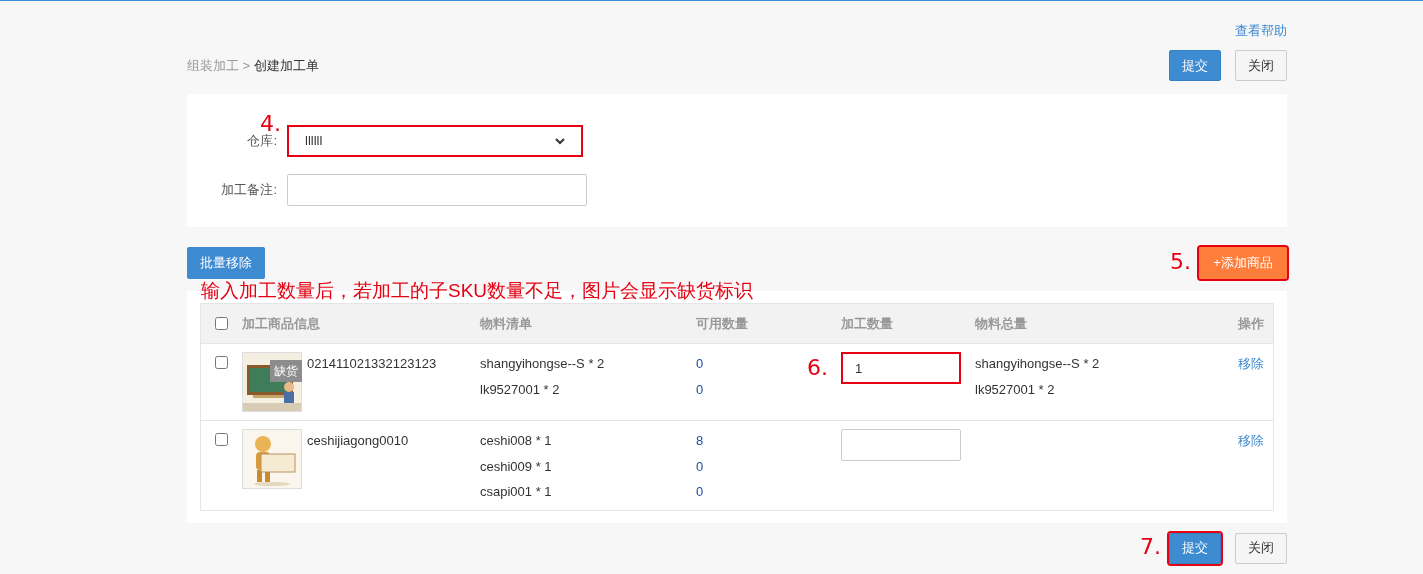 The width and height of the screenshot is (1423, 574). Describe the element at coordinates (1261, 30) in the screenshot. I see `help-link: 查看帮助` at that location.